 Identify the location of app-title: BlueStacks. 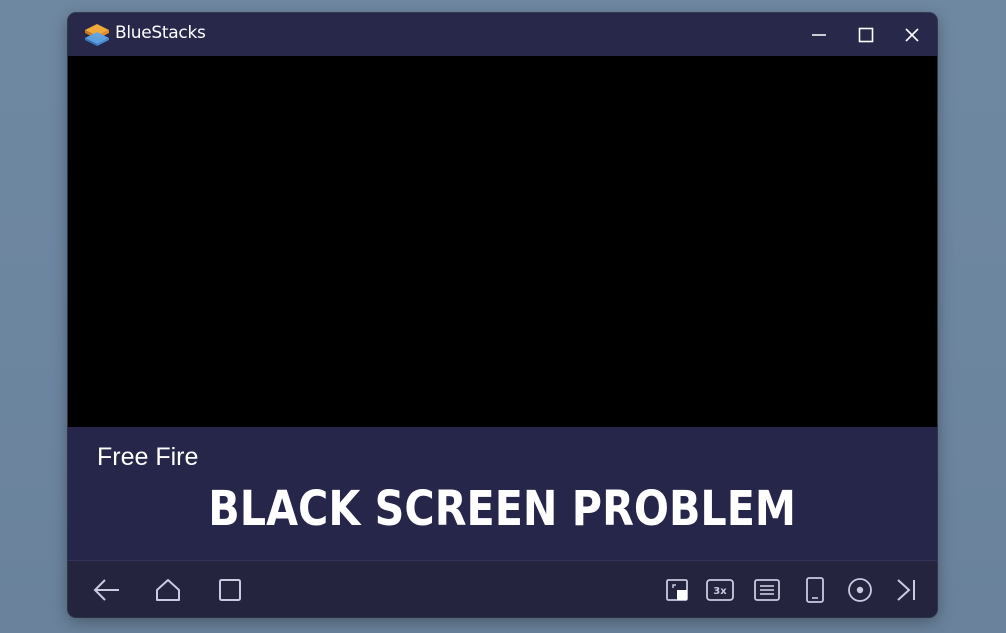
(160, 33).